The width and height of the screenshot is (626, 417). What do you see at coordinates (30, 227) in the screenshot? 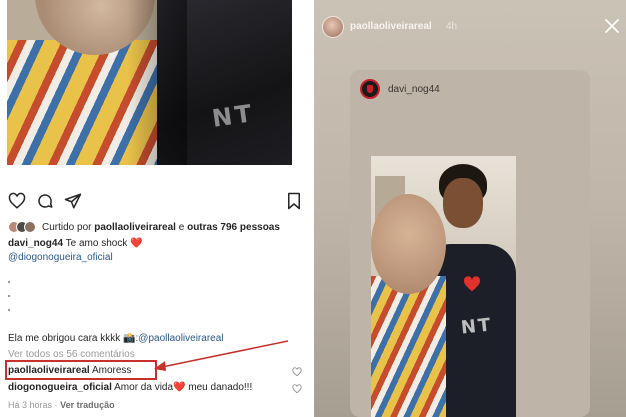
I see `liker-avatar` at bounding box center [30, 227].